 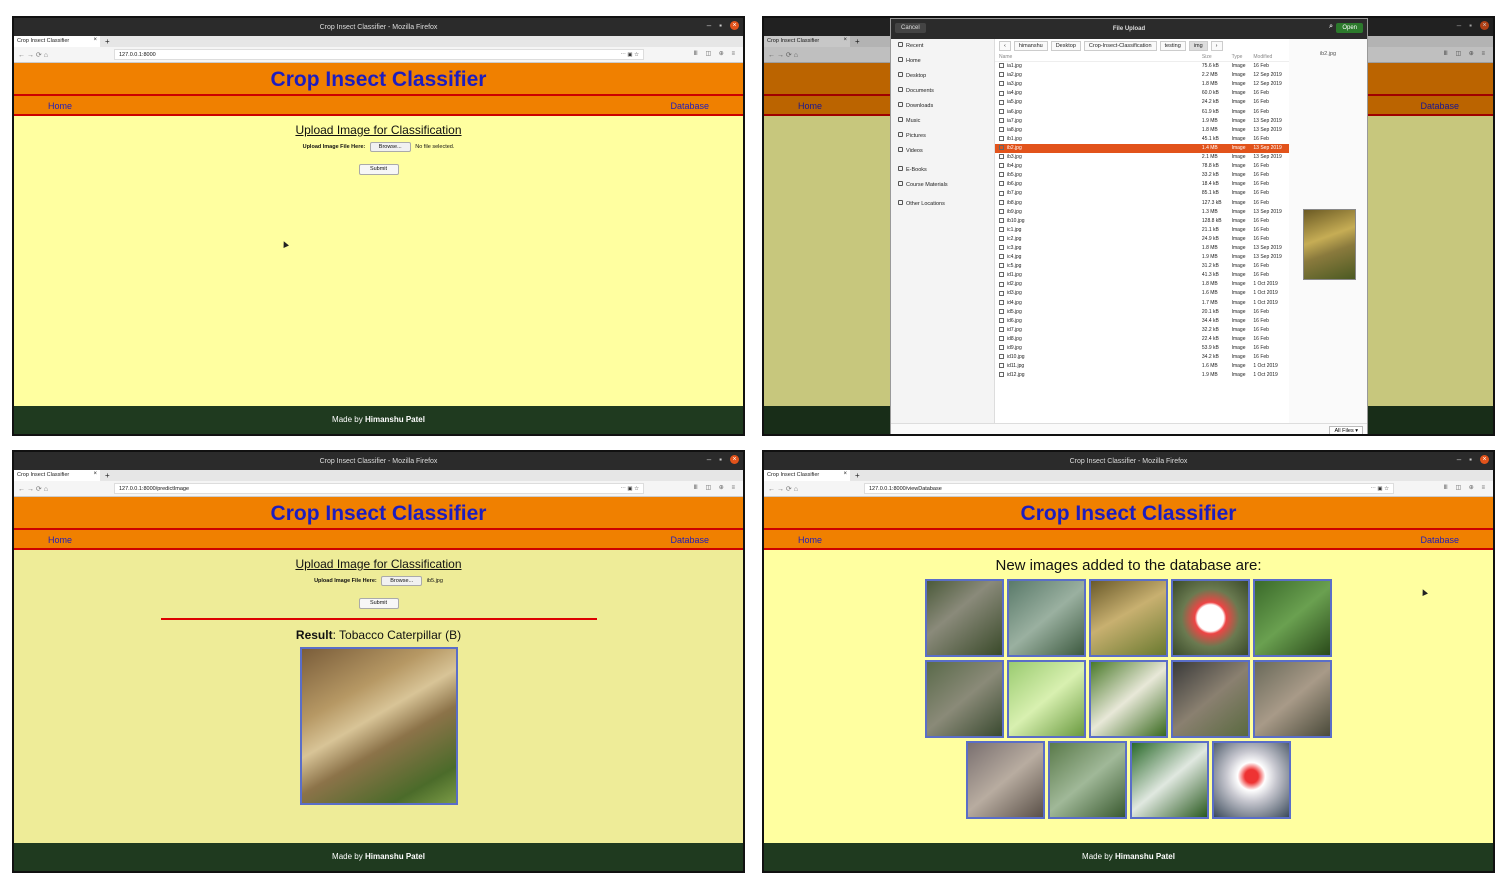 I want to click on crumb-back-button: ‹, so click(x=1005, y=46).